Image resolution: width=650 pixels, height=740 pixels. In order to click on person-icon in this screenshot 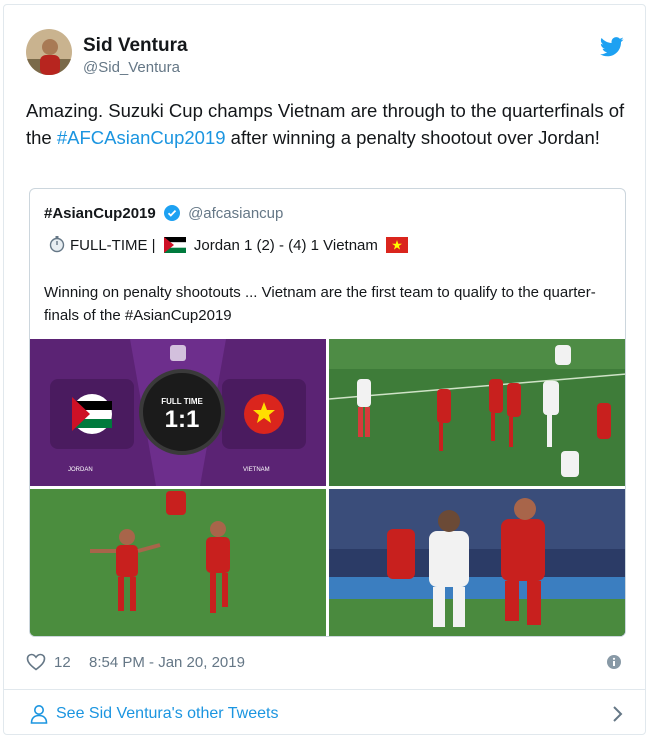, I will do `click(39, 714)`.